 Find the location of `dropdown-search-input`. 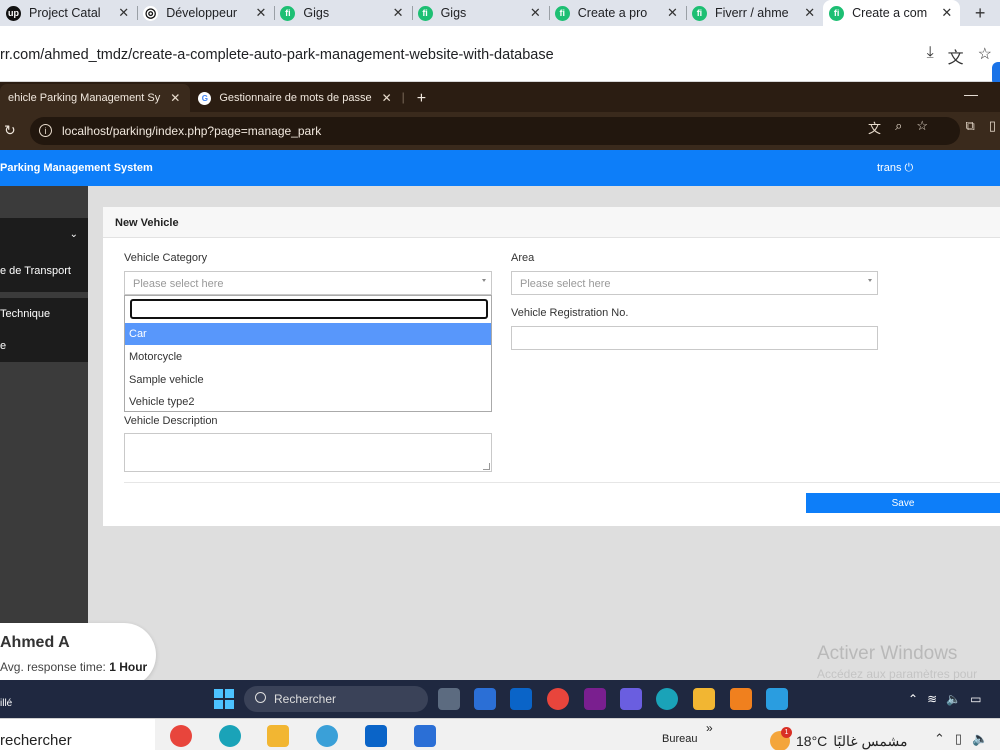

dropdown-search-input is located at coordinates (309, 309).